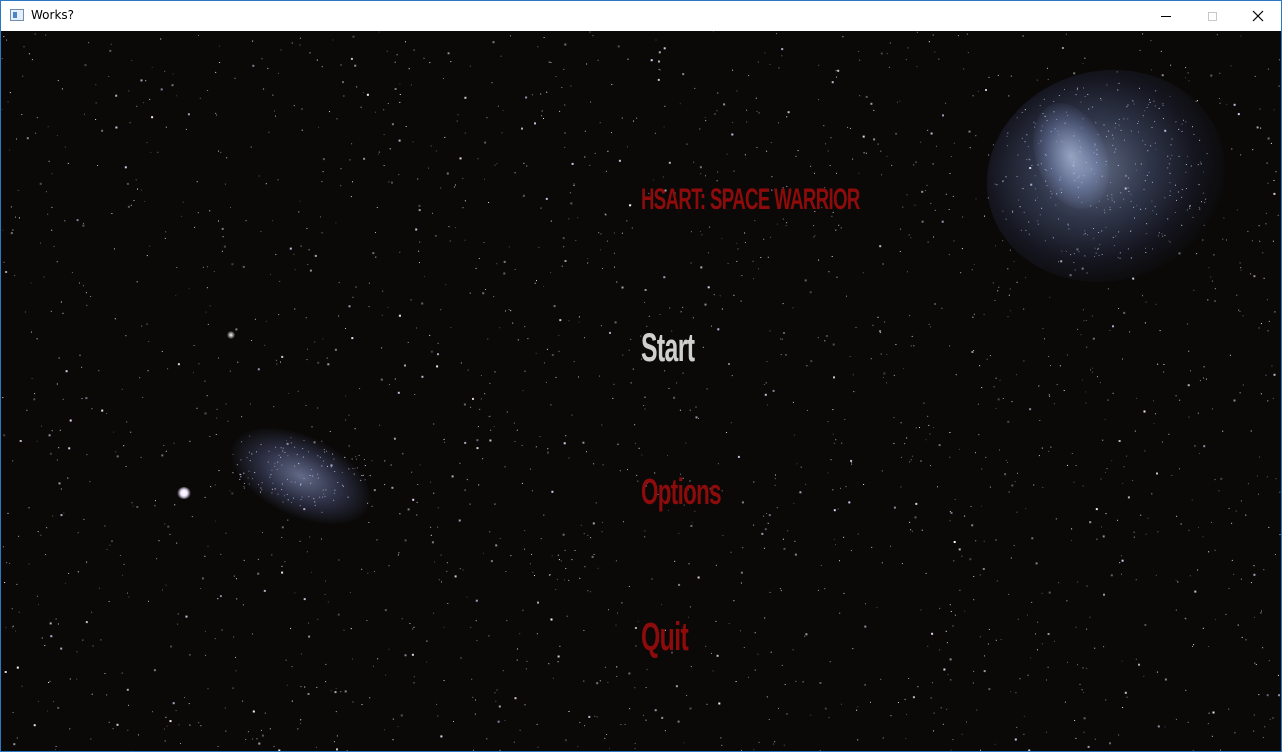  Describe the element at coordinates (750, 199) in the screenshot. I see `game-title: HSART: SPACE WARRIOR` at that location.